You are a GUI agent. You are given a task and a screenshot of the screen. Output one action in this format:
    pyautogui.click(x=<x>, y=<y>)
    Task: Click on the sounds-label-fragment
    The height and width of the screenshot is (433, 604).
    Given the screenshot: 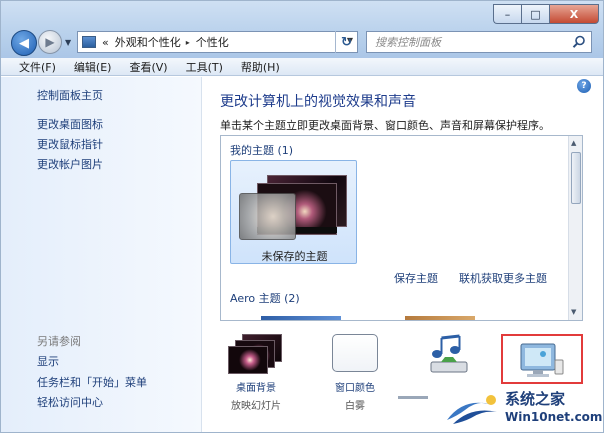 What is the action you would take?
    pyautogui.click(x=413, y=397)
    